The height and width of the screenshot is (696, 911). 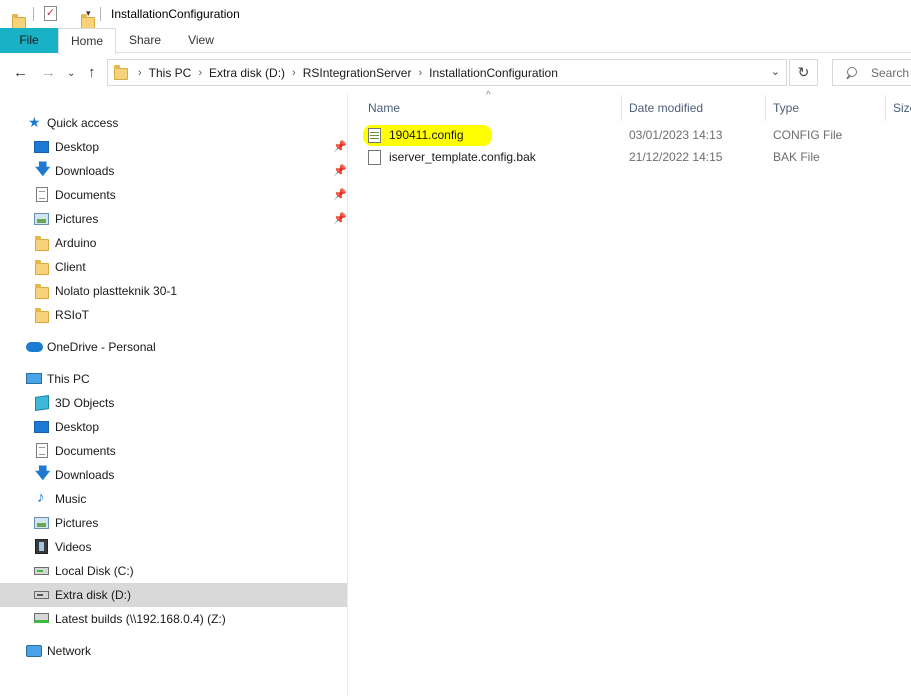 I want to click on search-input: Search, so click(x=871, y=72).